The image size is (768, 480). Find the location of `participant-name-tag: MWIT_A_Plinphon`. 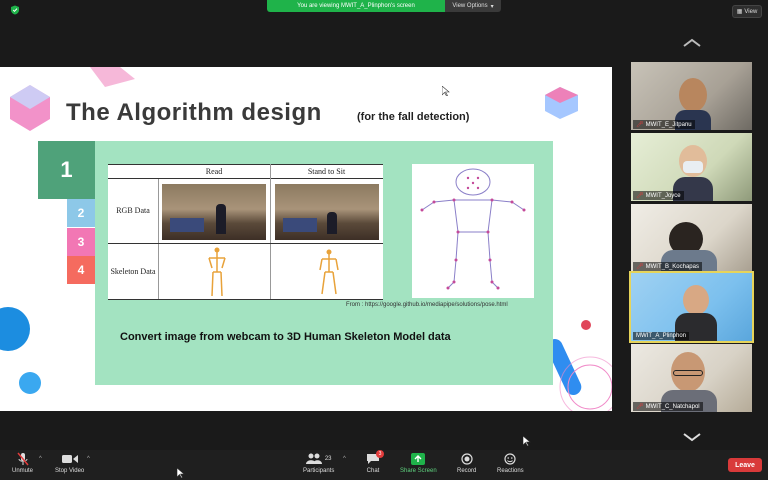

participant-name-tag: MWIT_A_Plinphon is located at coordinates (661, 336).